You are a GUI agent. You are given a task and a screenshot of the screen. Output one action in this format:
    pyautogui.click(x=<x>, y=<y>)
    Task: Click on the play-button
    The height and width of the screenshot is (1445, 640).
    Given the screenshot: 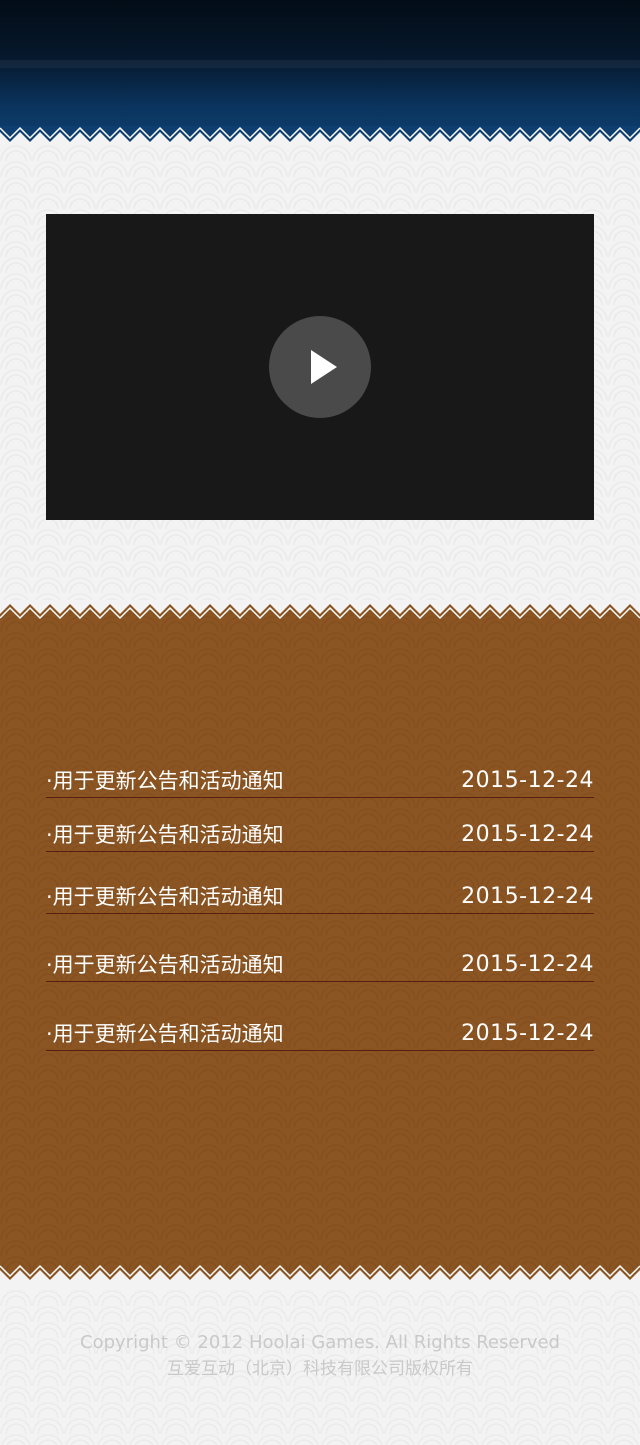 What is the action you would take?
    pyautogui.click(x=320, y=367)
    